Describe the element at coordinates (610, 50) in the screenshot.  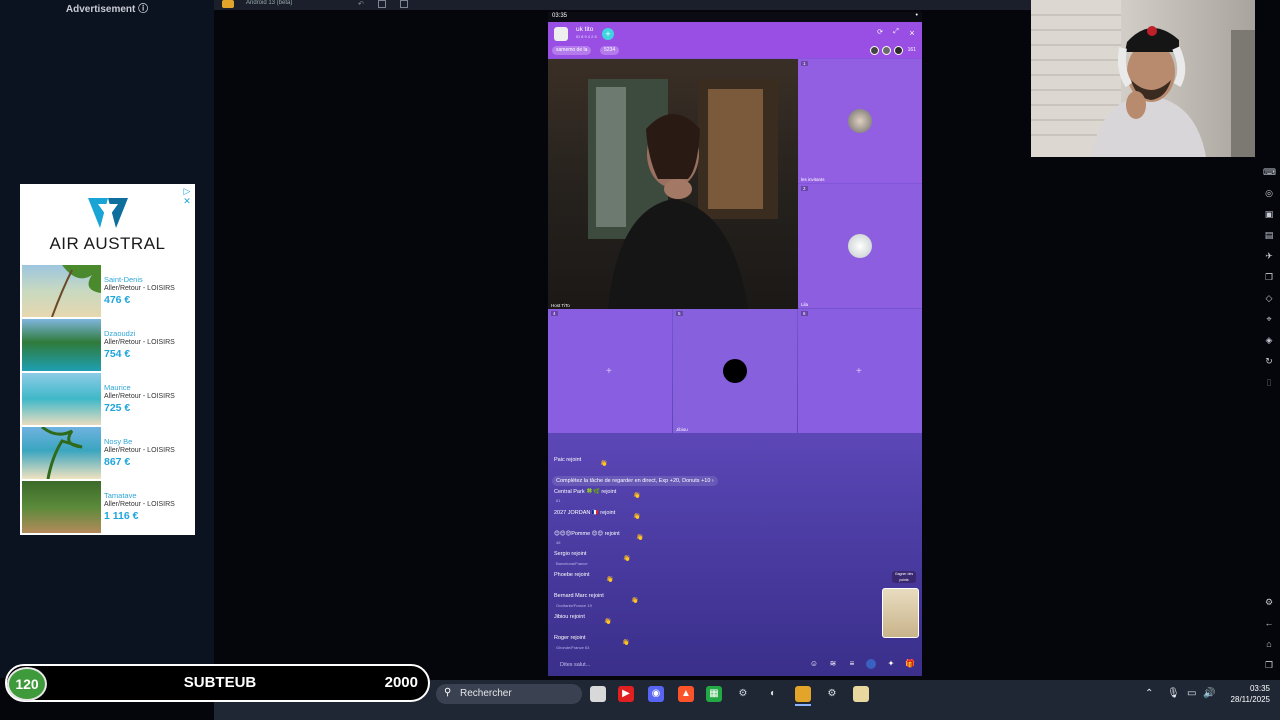
I see `room-points-chip: 5234` at that location.